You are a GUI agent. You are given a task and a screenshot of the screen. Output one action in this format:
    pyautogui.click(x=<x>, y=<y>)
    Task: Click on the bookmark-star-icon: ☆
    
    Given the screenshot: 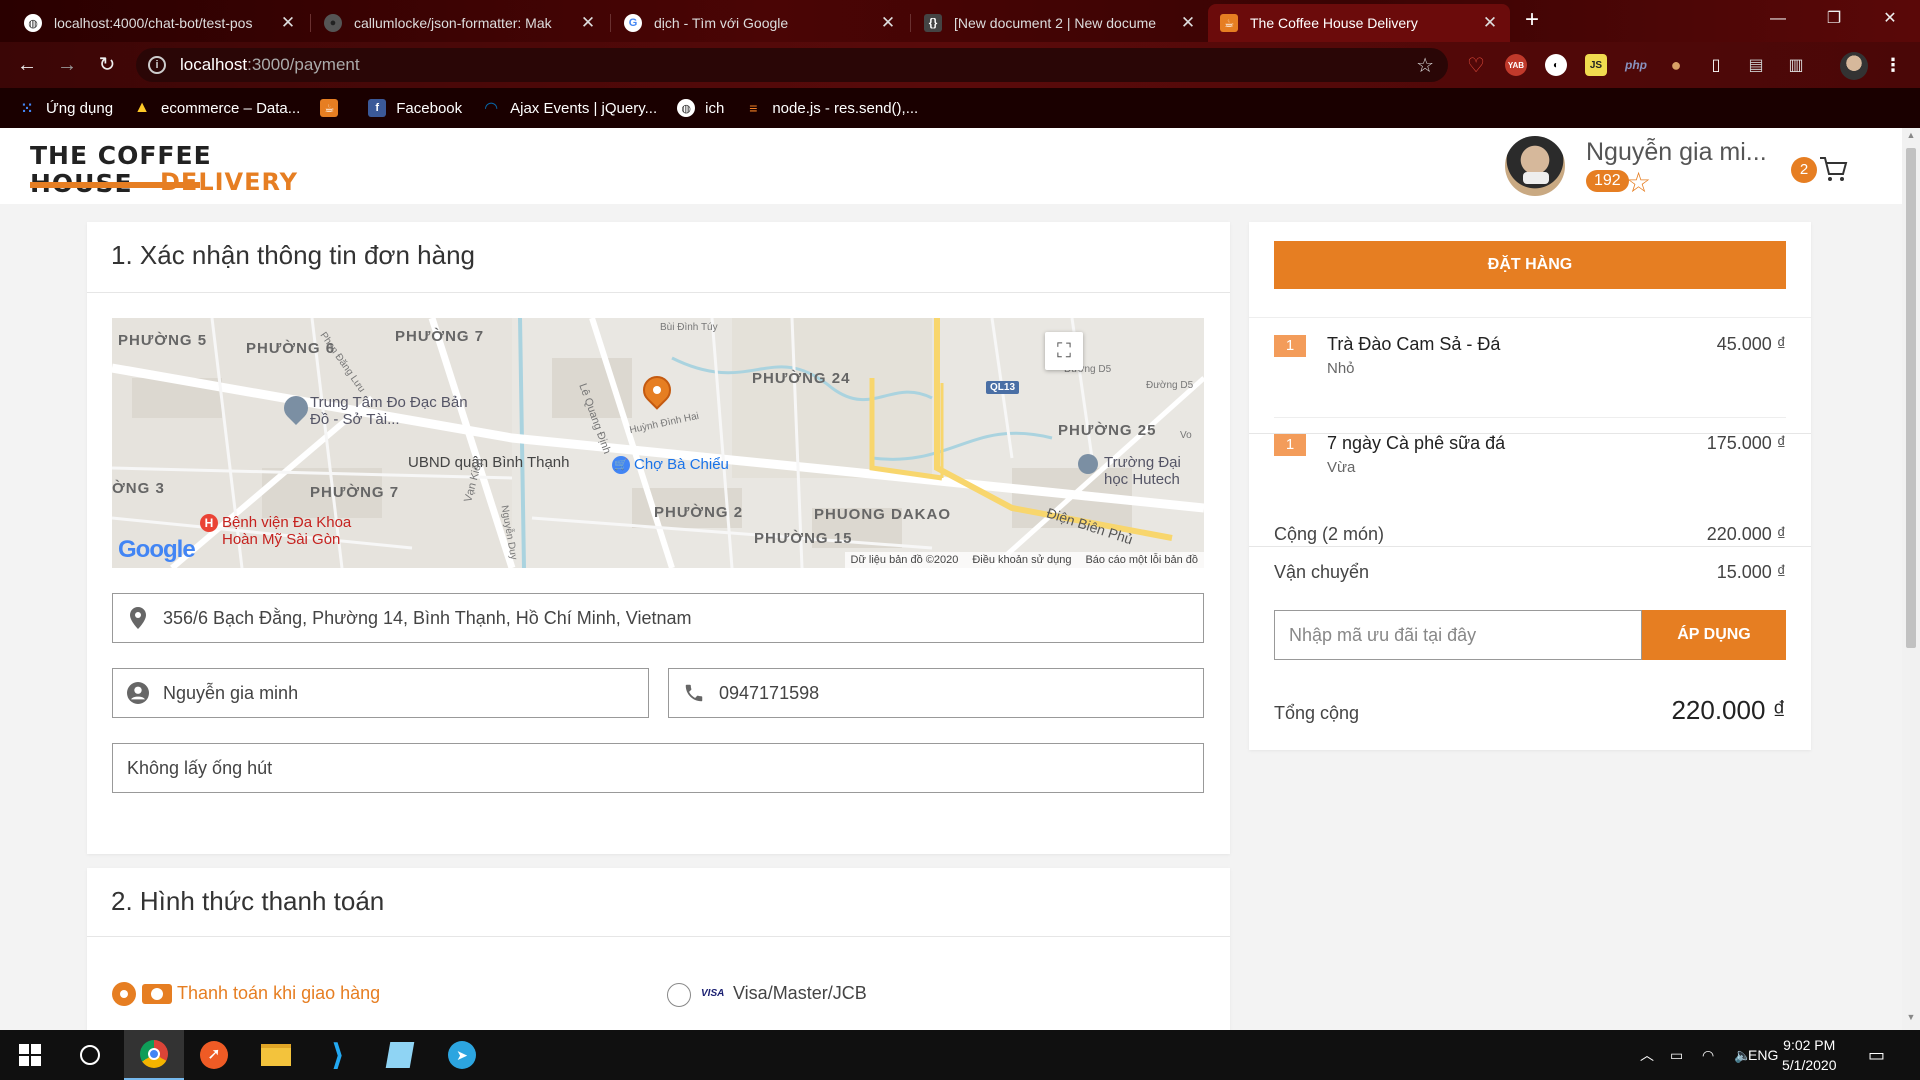 What is the action you would take?
    pyautogui.click(x=1425, y=65)
    